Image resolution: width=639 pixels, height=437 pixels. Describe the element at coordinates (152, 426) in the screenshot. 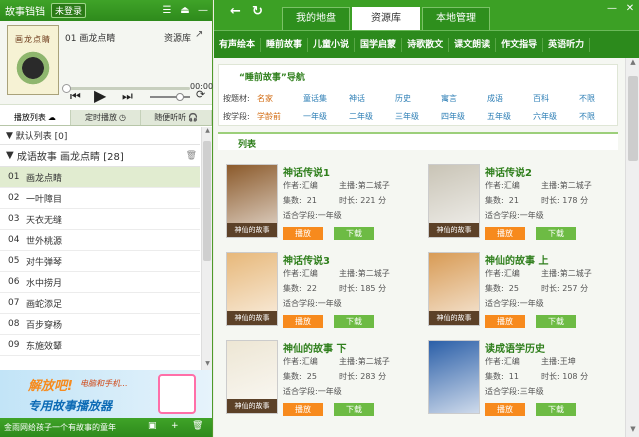

I see `folder-icon: ▣` at that location.